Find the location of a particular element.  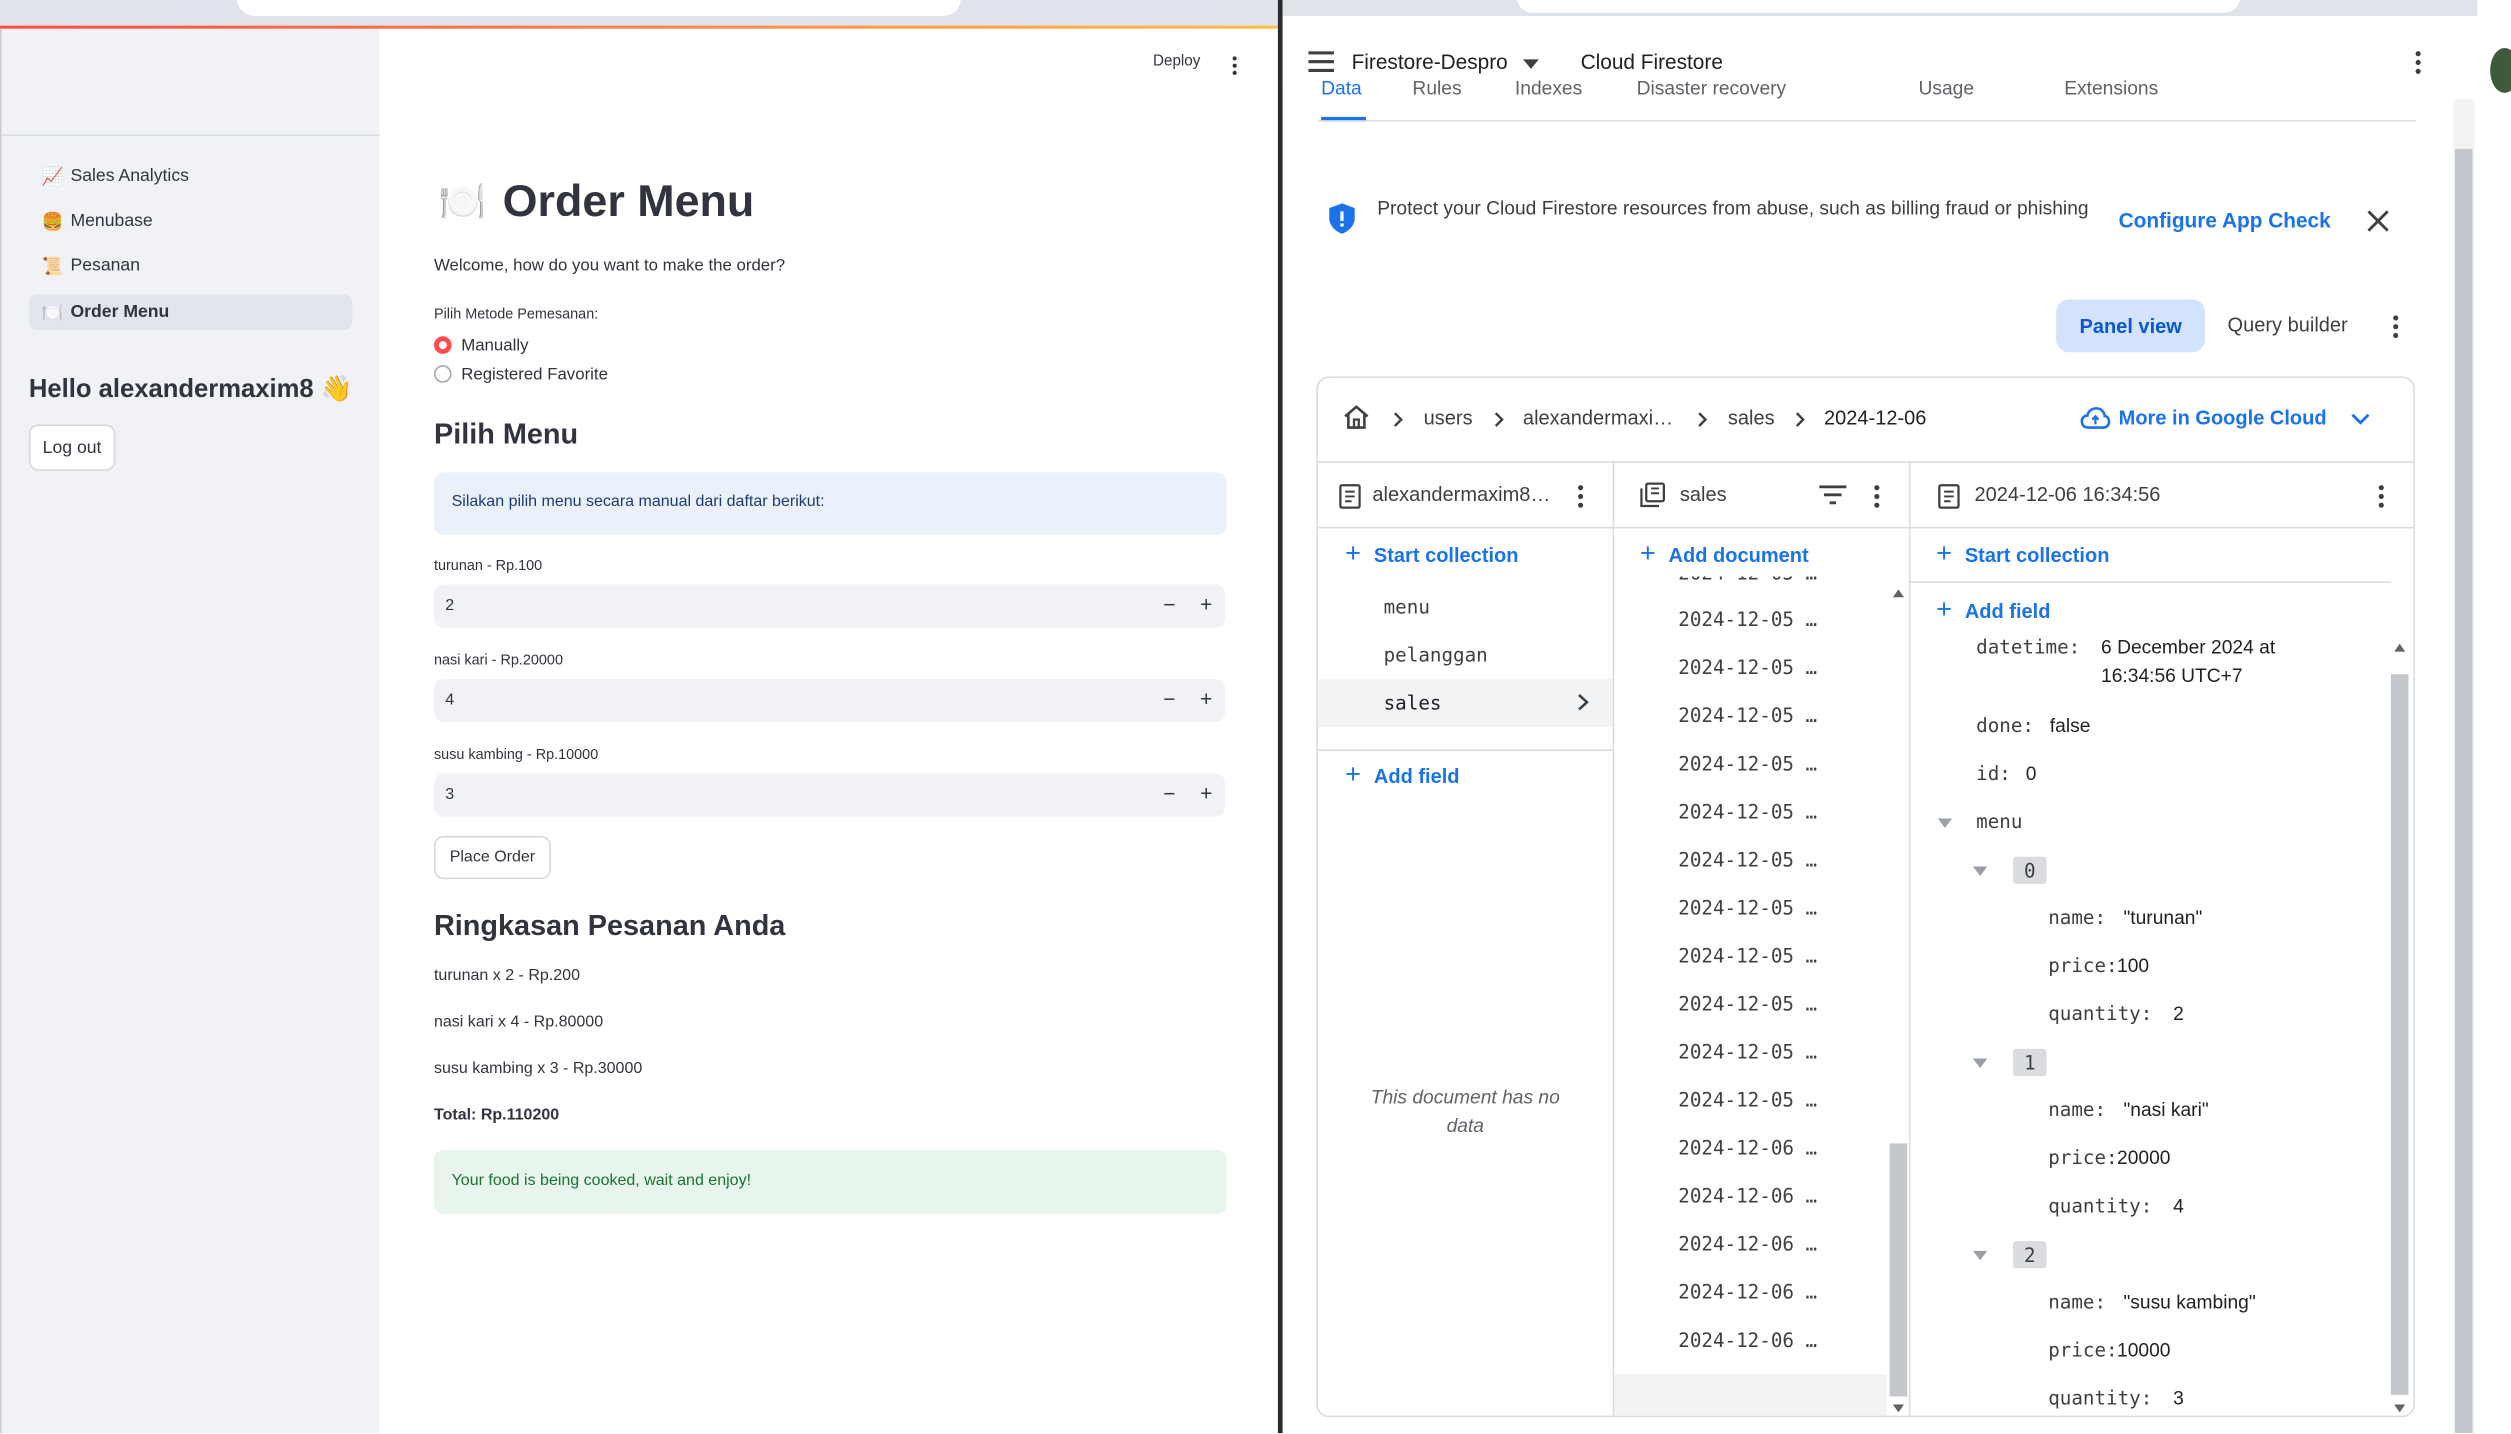

field-value-quantity: 4 is located at coordinates (2178, 1206).